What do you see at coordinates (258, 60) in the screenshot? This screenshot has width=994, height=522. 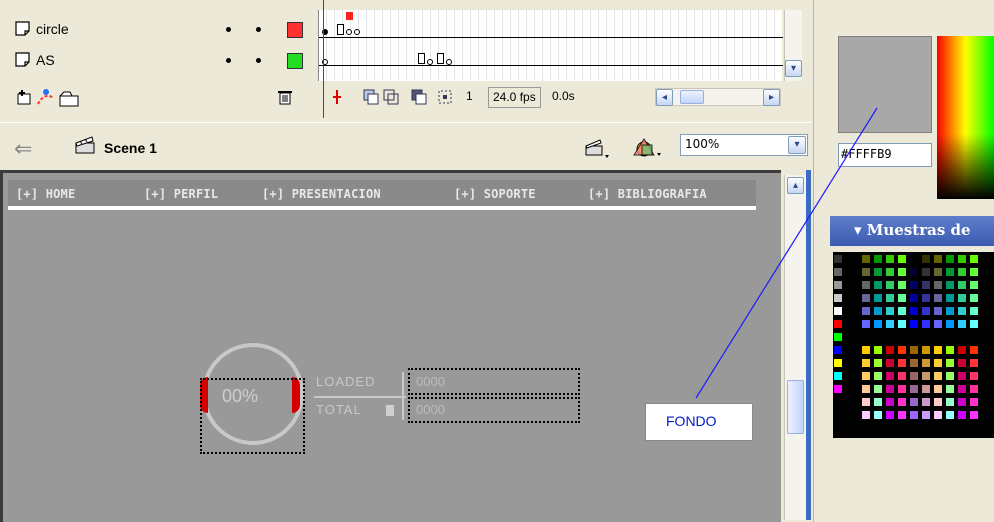 I see `lock-dot` at bounding box center [258, 60].